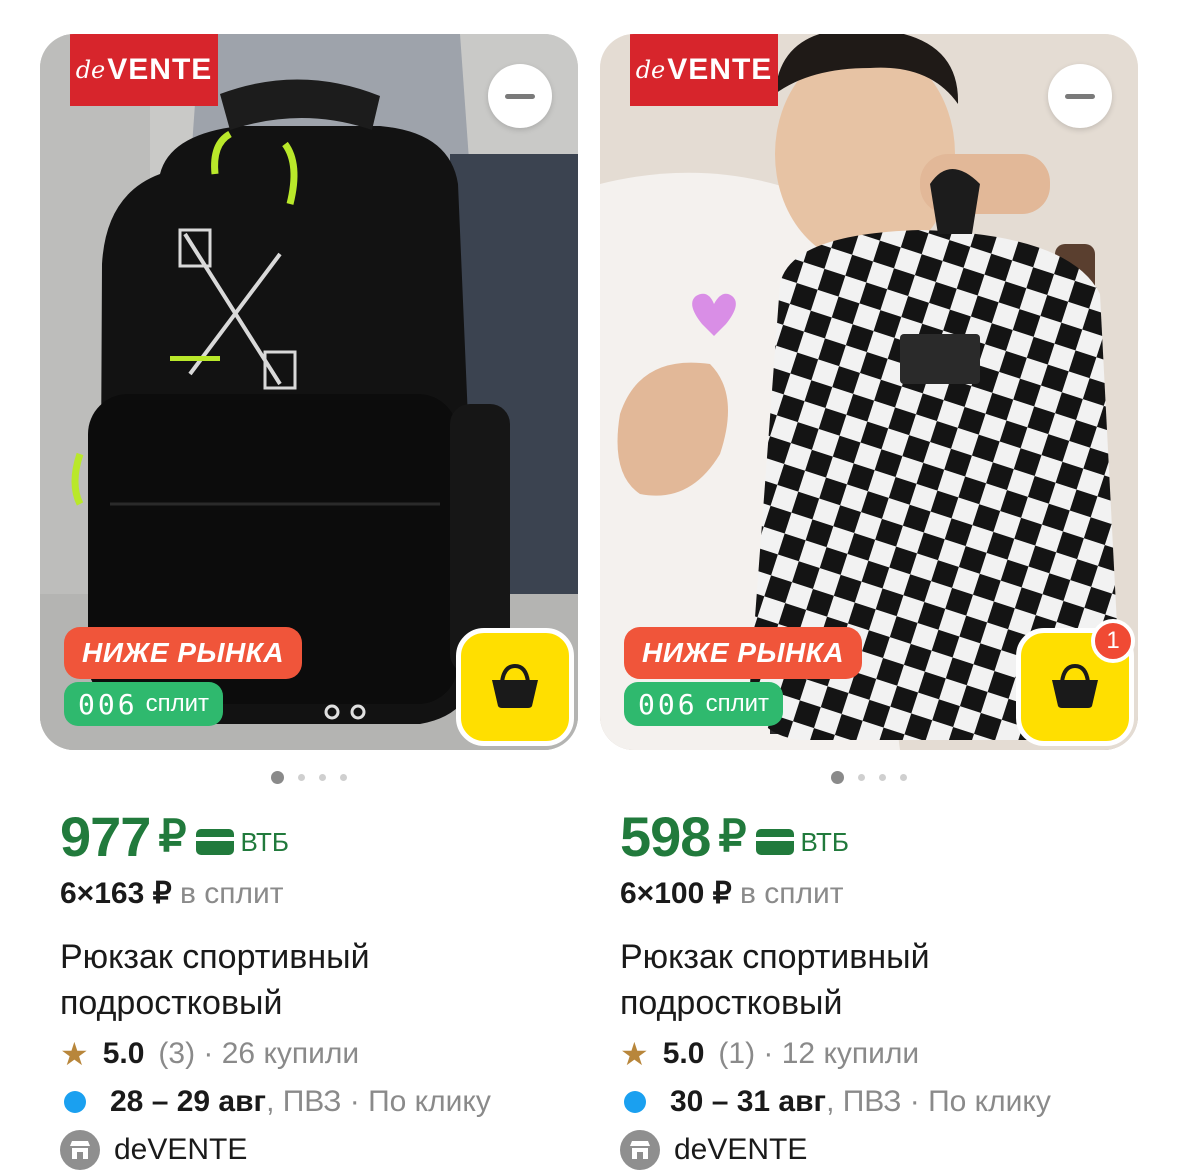  What do you see at coordinates (737, 1053) in the screenshot?
I see `review-count: (1)` at bounding box center [737, 1053].